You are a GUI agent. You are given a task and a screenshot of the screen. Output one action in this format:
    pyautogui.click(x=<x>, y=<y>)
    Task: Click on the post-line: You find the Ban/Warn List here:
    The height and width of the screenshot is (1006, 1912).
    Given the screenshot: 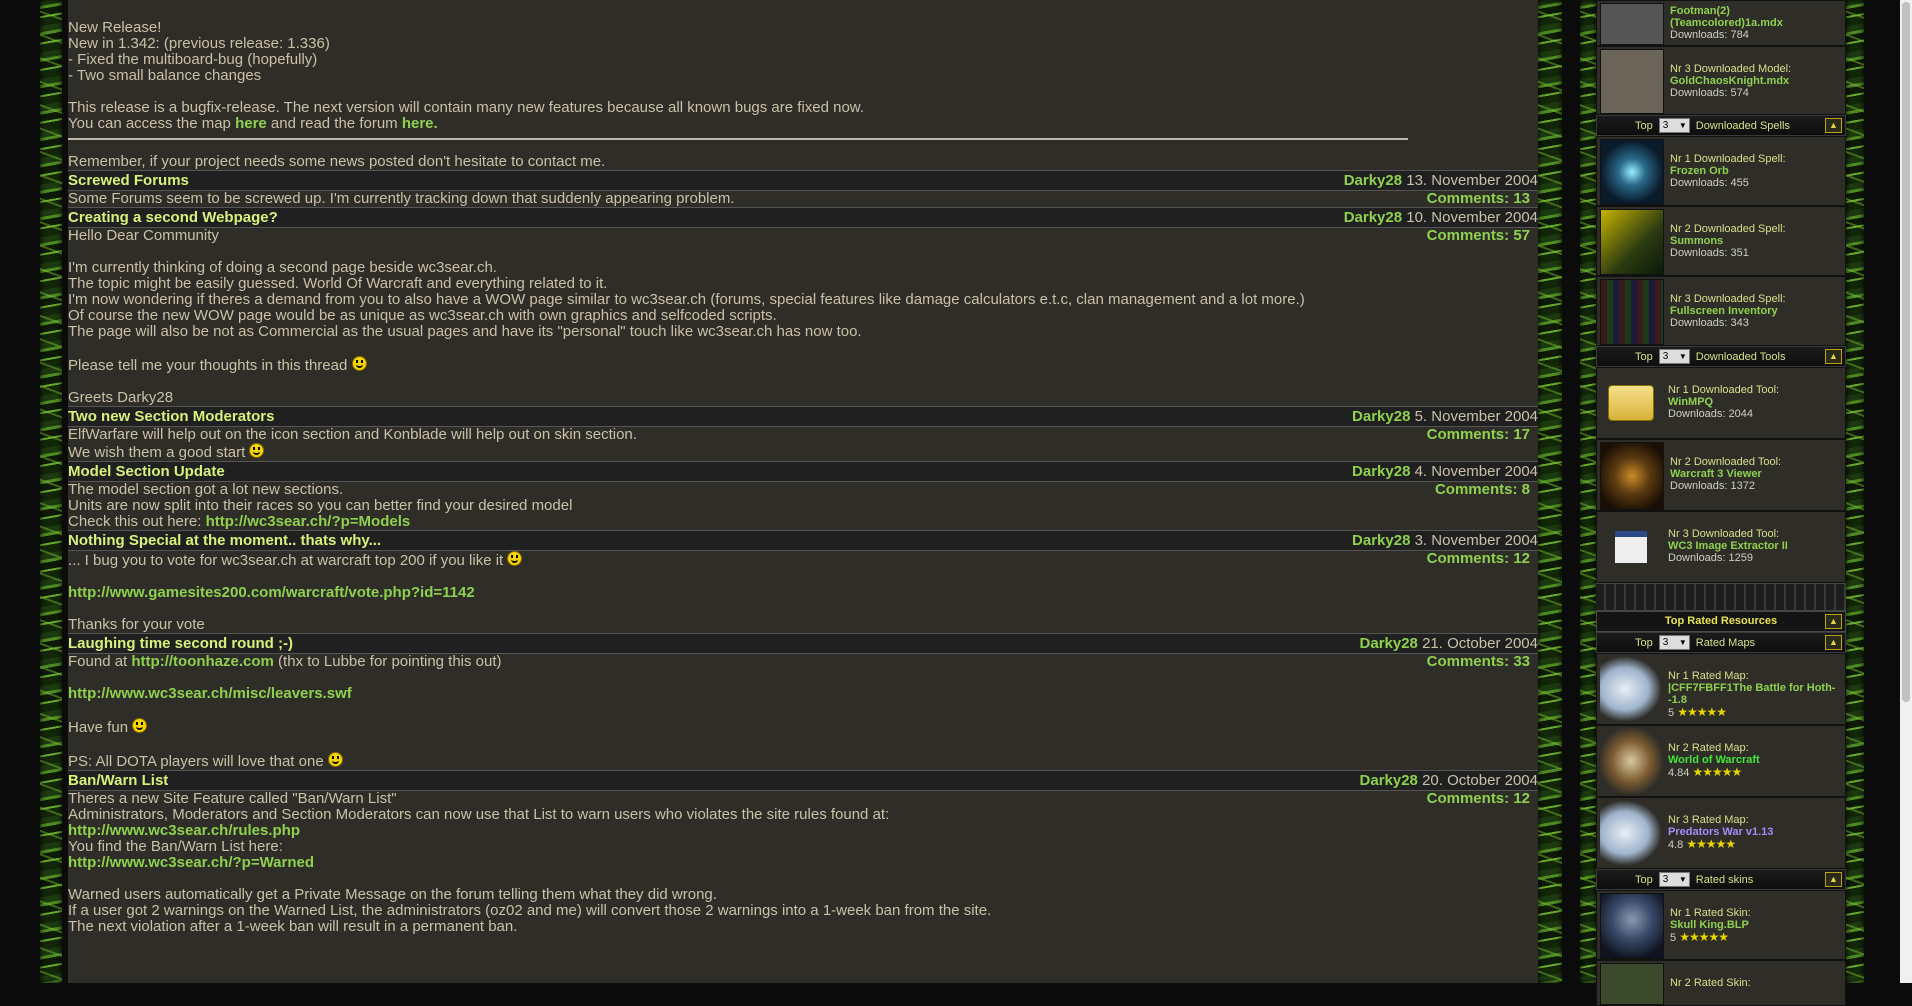 What is the action you would take?
    pyautogui.click(x=175, y=846)
    